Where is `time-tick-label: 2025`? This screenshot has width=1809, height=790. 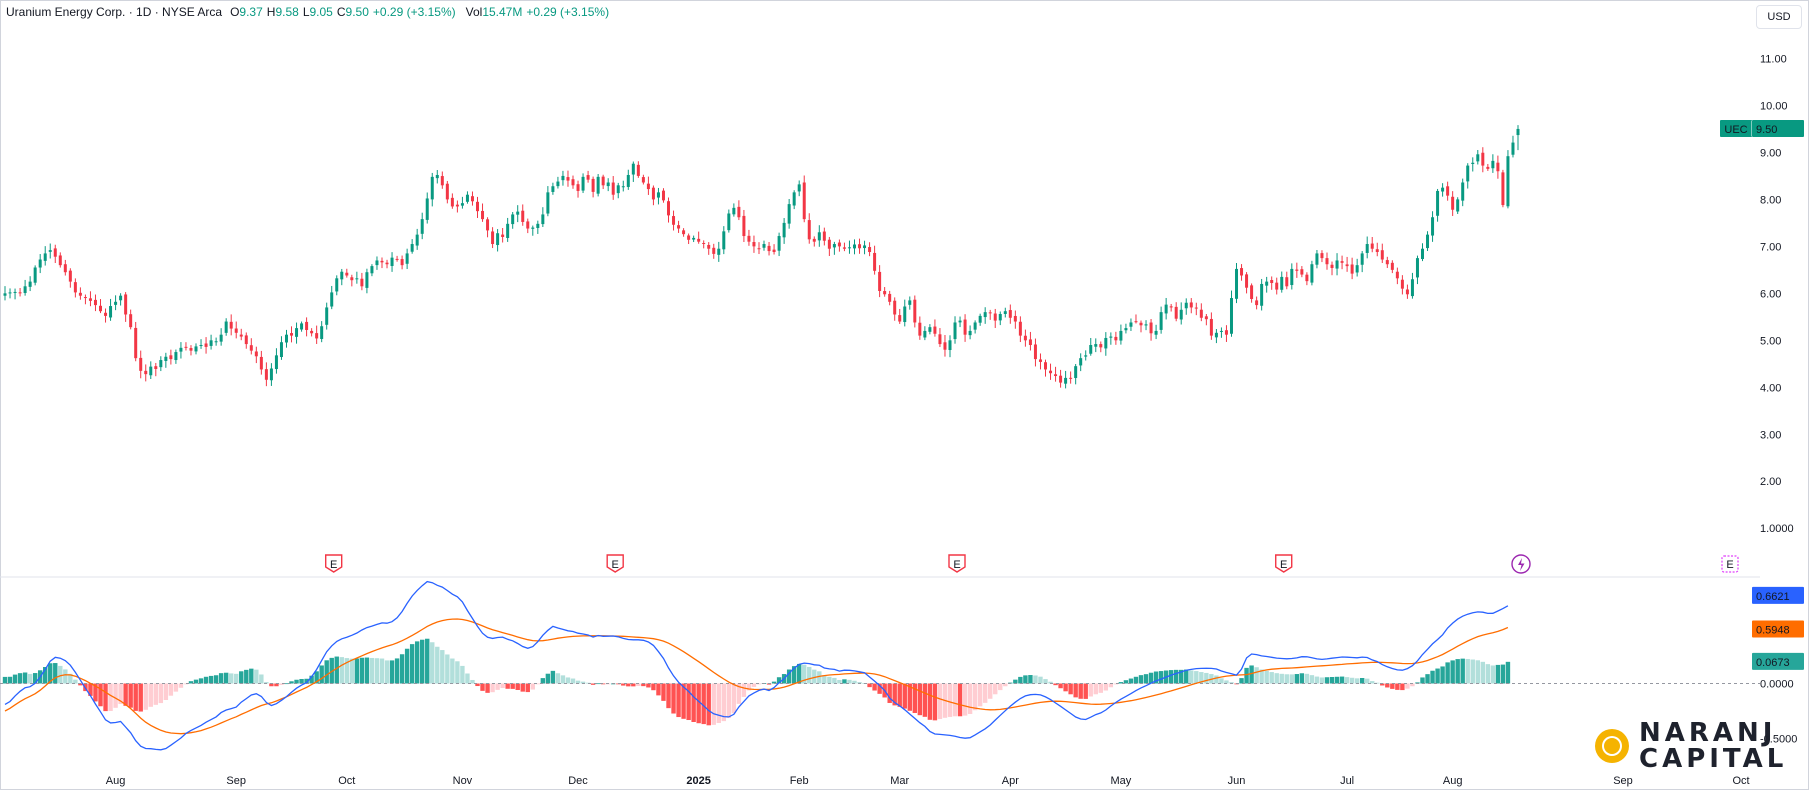
time-tick-label: 2025 is located at coordinates (698, 781).